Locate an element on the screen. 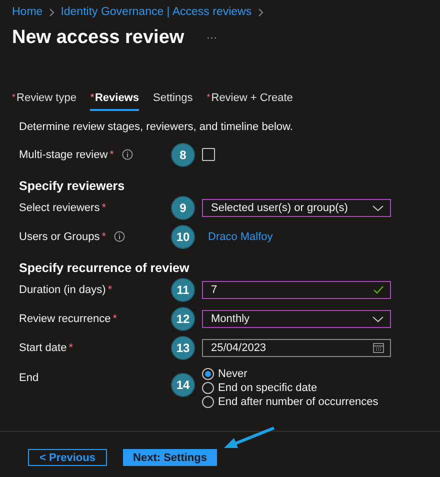 This screenshot has width=440, height=477. dropdown: Selected user(s) or group(s) is located at coordinates (296, 207).